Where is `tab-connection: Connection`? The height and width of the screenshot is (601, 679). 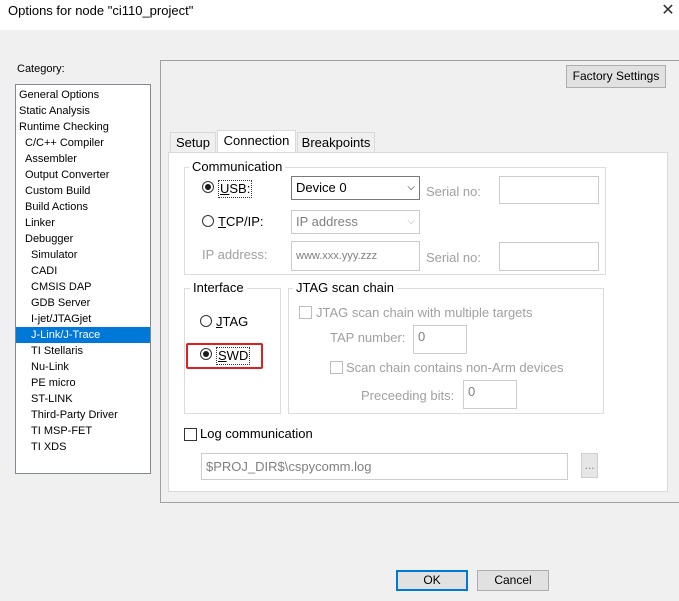 tab-connection: Connection is located at coordinates (256, 141).